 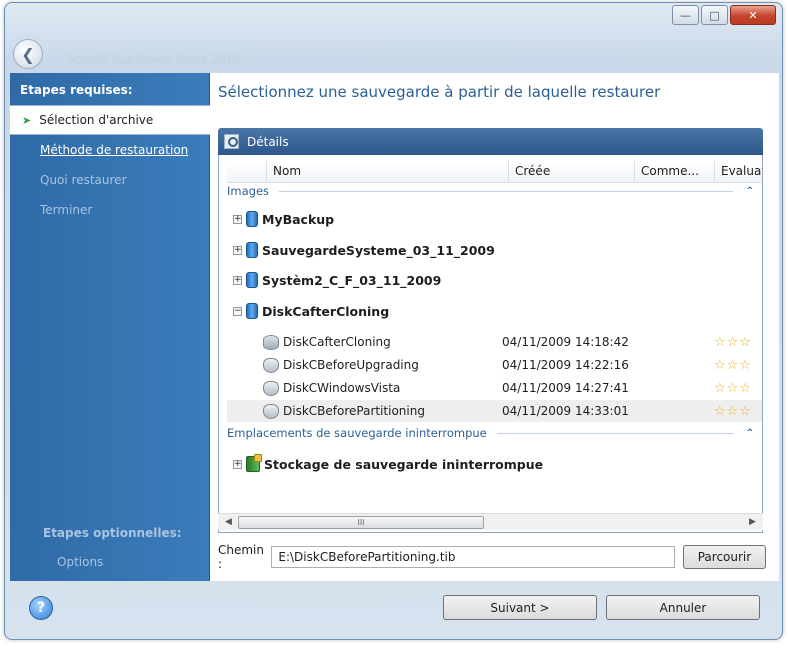 I want to click on version-name-cell: DiskCWindowsVista, so click(x=332, y=388).